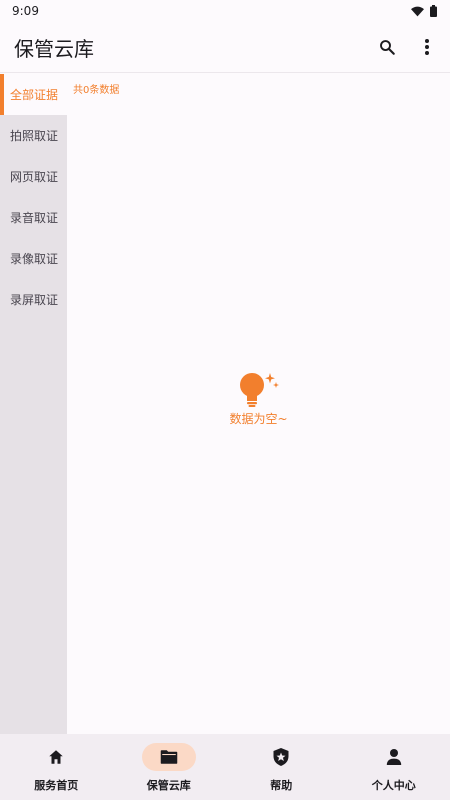 Image resolution: width=450 pixels, height=800 pixels. I want to click on sidebar-item-video-evidence: 录像取证, so click(33, 258).